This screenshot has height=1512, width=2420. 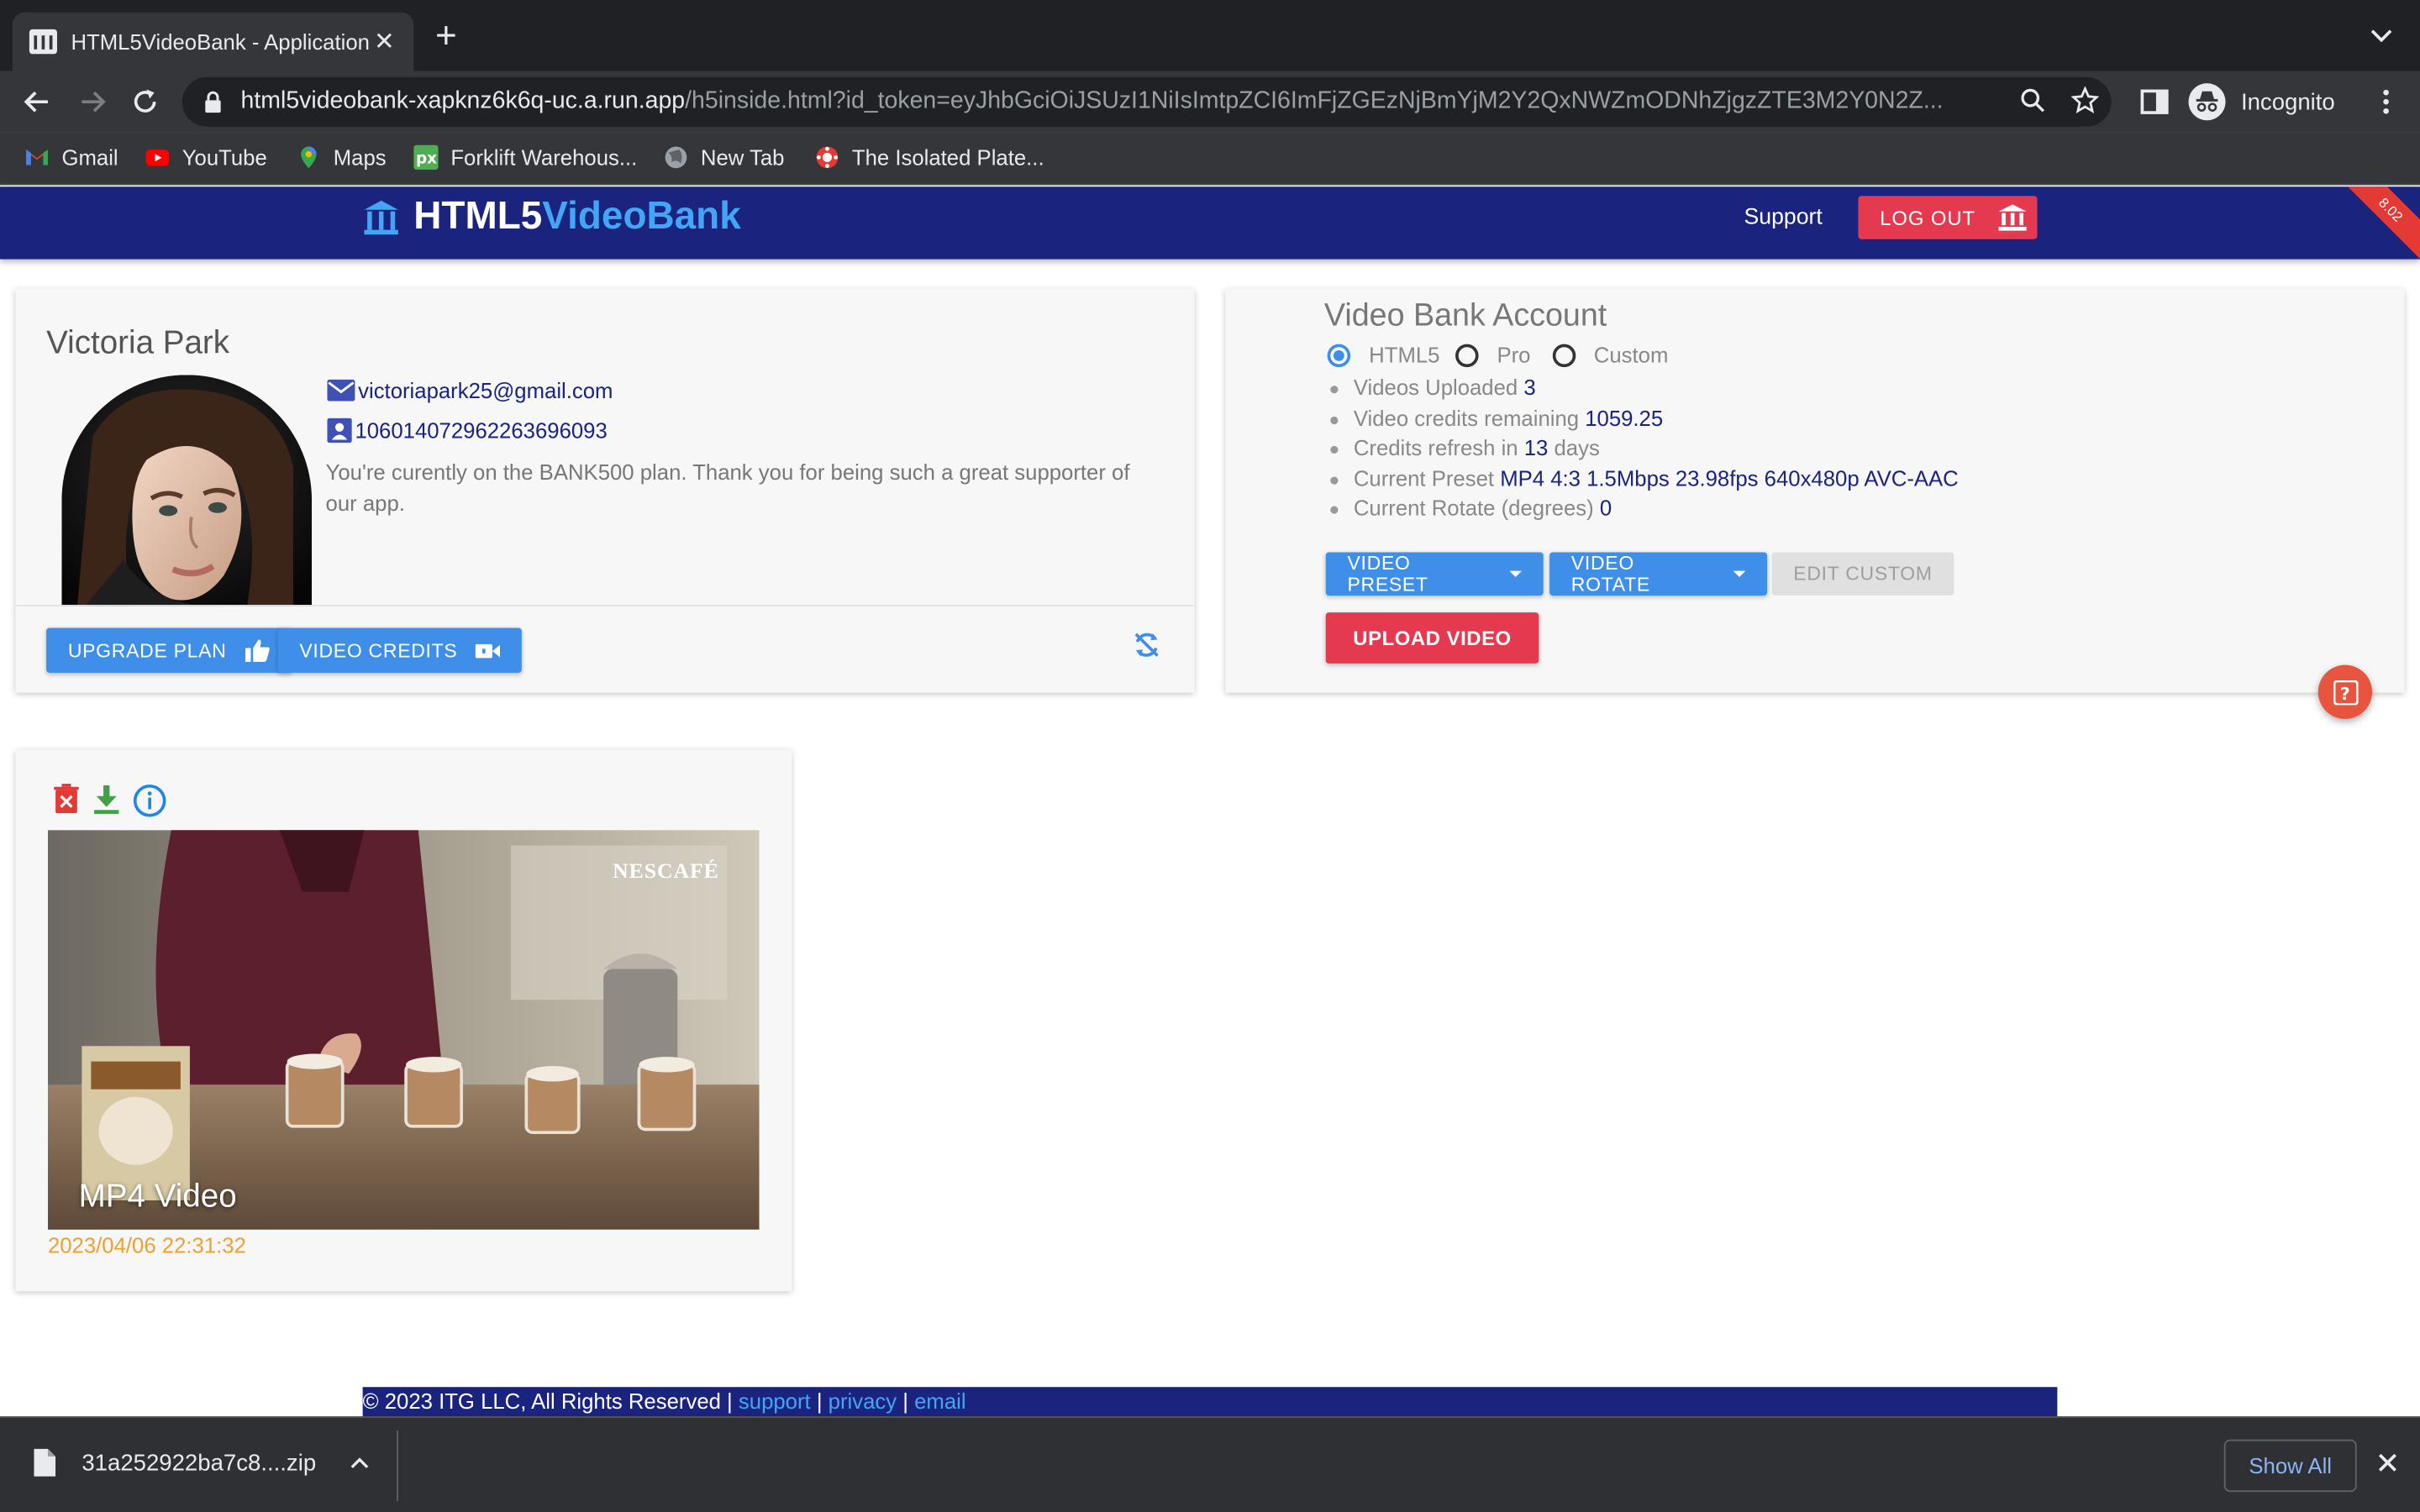 What do you see at coordinates (2032, 100) in the screenshot?
I see `zoom-icon` at bounding box center [2032, 100].